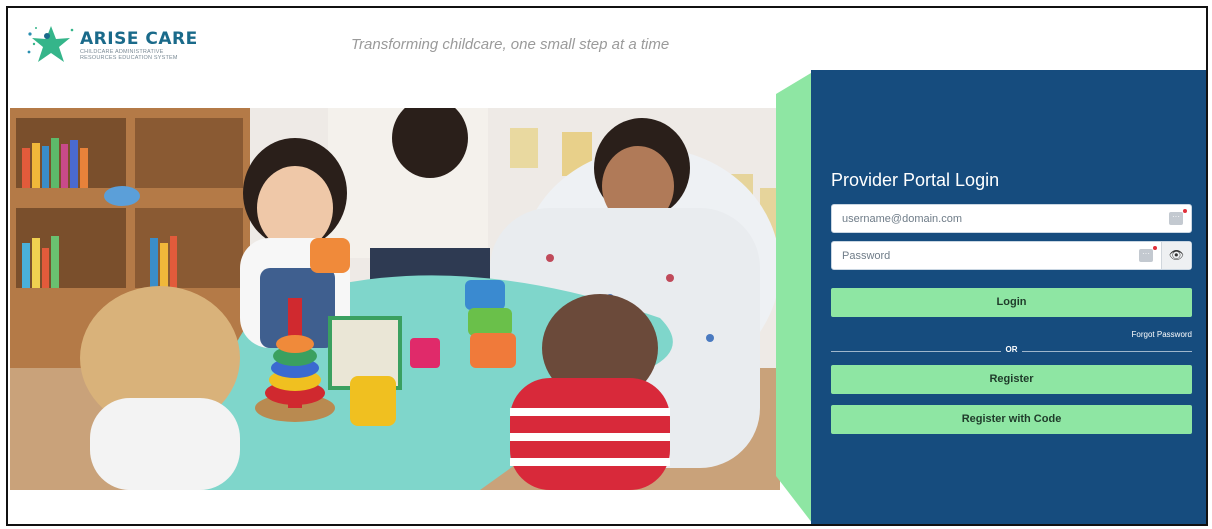 The image size is (1212, 529). I want to click on star-logo-icon, so click(51, 45).